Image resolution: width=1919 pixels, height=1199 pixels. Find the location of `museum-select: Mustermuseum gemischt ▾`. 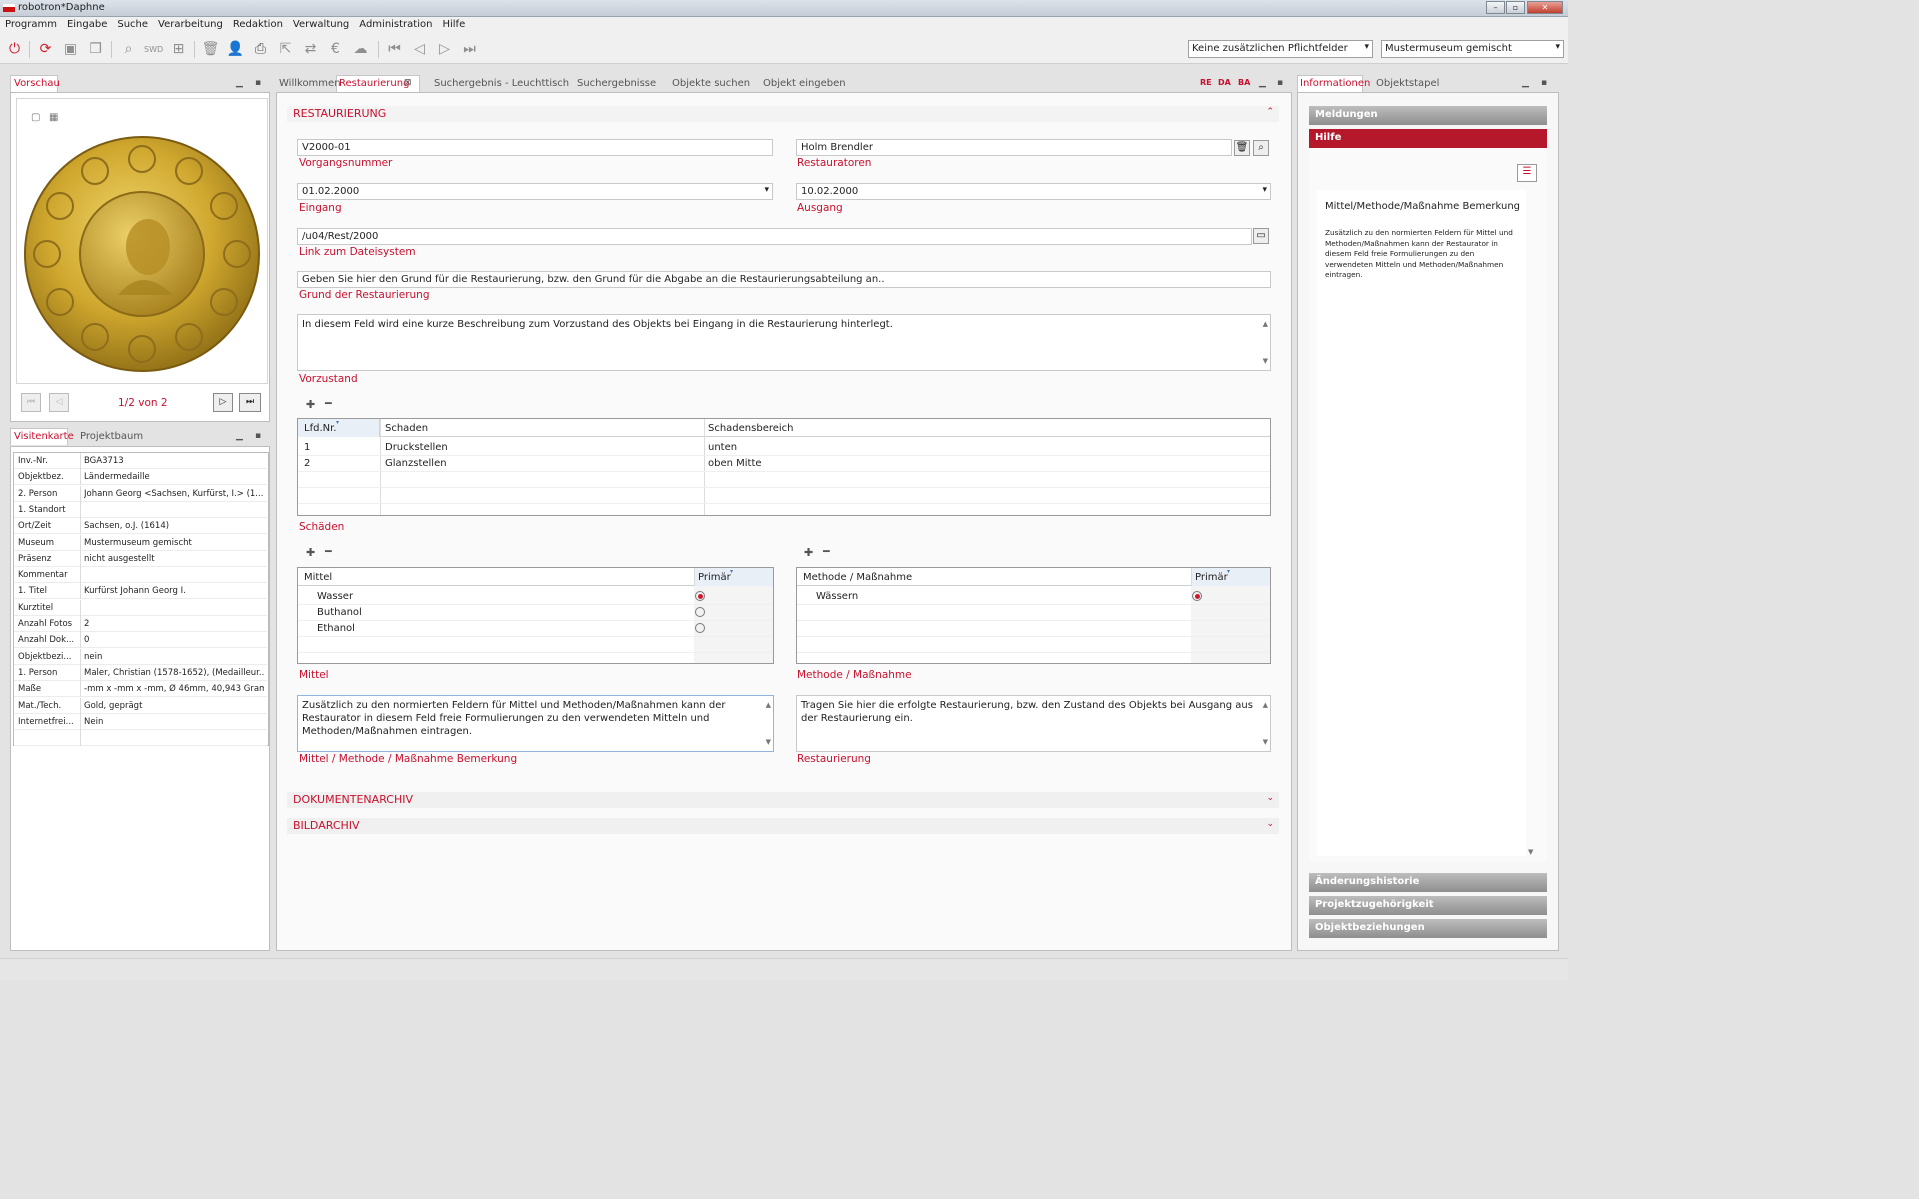

museum-select: Mustermuseum gemischt ▾ is located at coordinates (1472, 49).